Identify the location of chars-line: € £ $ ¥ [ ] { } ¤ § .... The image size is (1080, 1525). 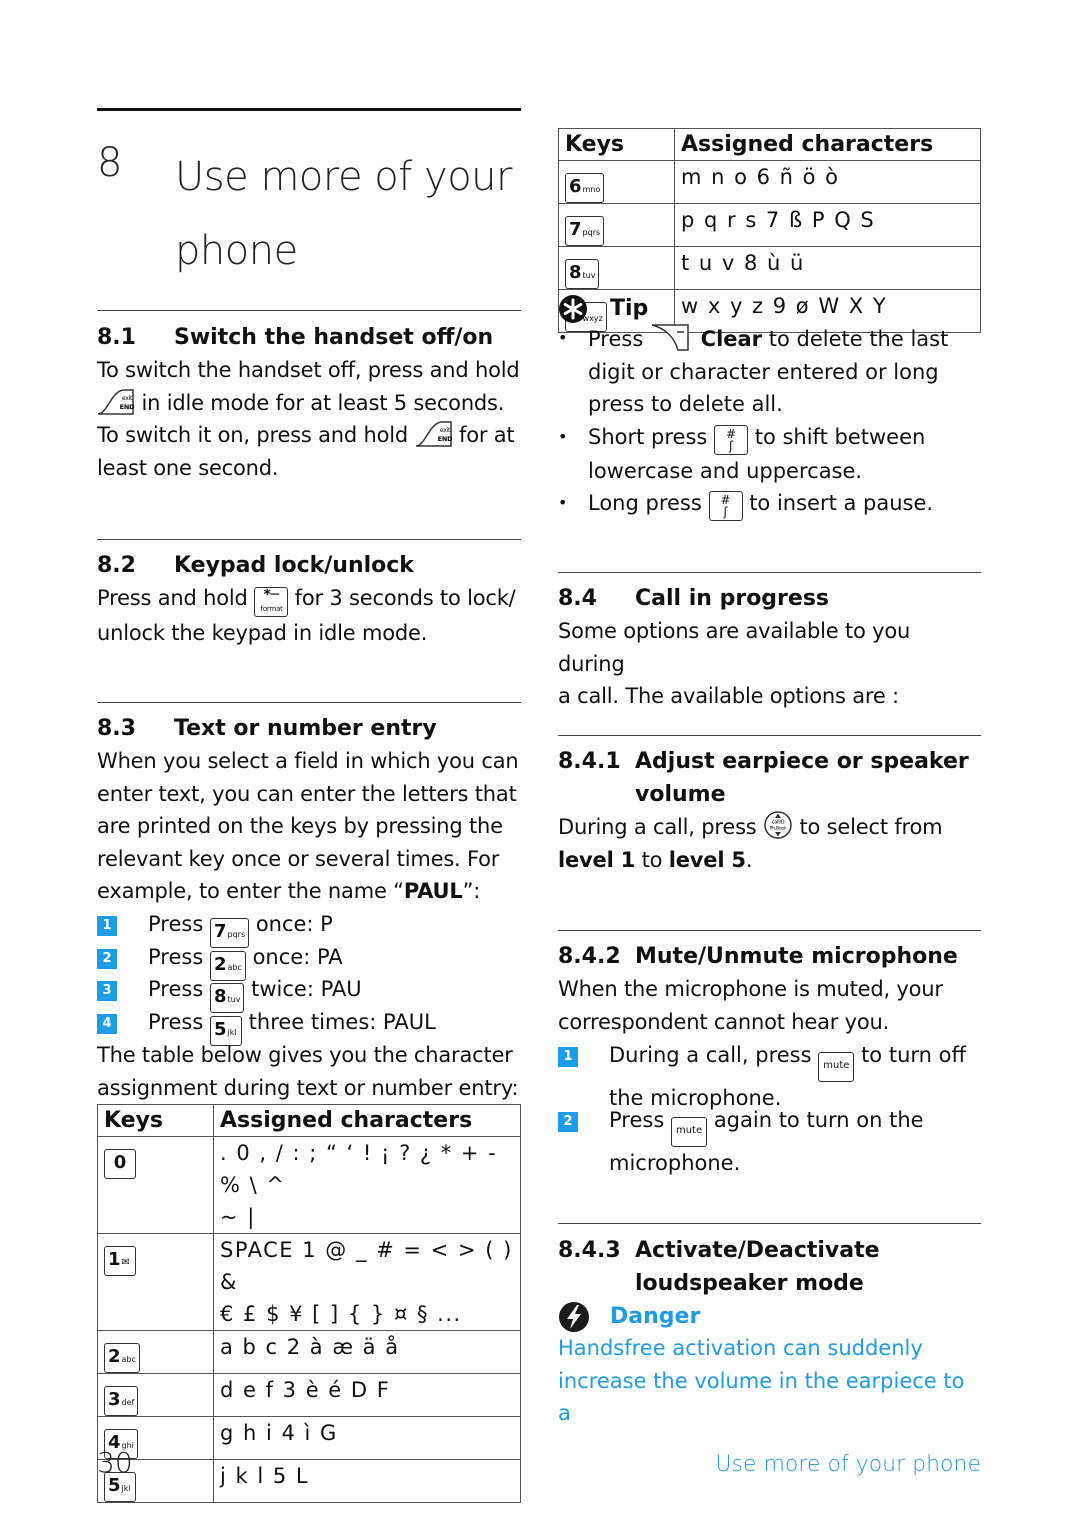
(341, 1314).